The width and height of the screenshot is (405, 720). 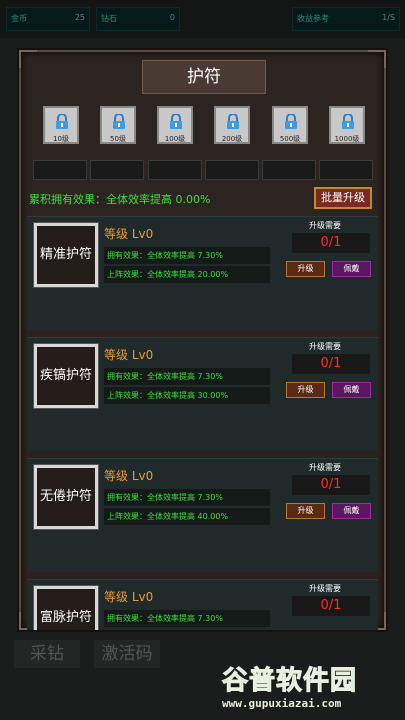 What do you see at coordinates (109, 18) in the screenshot?
I see `diamond-label: 钻石` at bounding box center [109, 18].